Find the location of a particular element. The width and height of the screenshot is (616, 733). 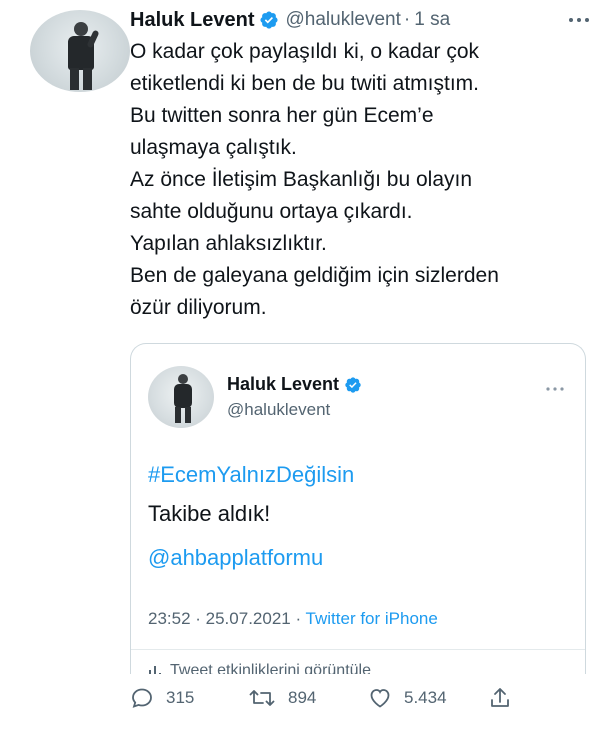

quoted-hashtag-link: #EcemYalnızDeğilsin is located at coordinates (251, 475).